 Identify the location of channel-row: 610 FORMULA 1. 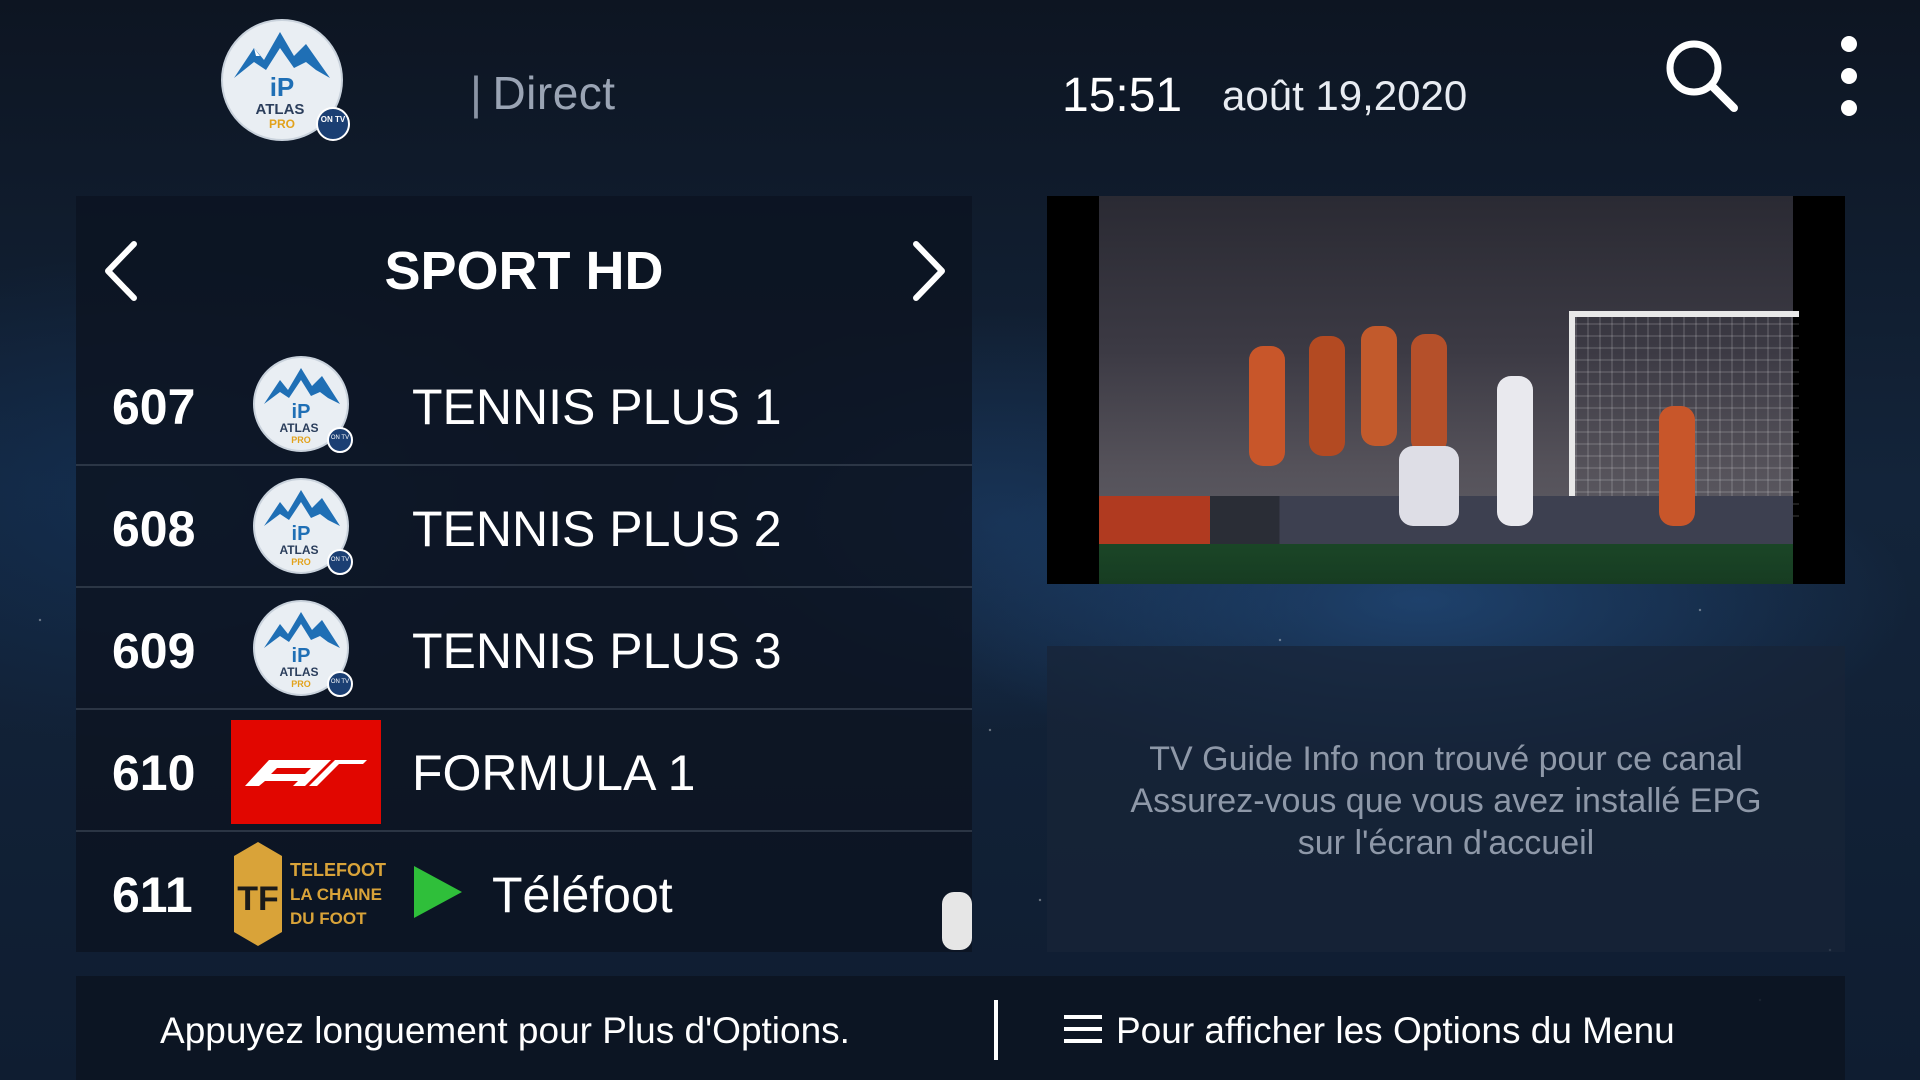
(524, 771).